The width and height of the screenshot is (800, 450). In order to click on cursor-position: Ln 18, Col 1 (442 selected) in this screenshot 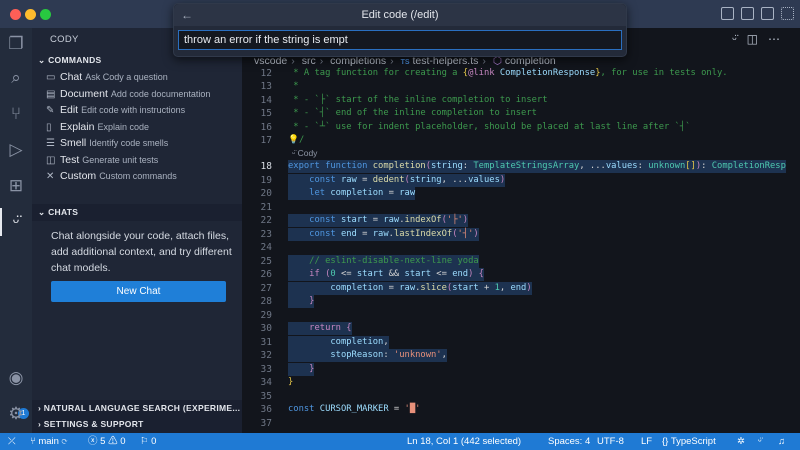, I will do `click(464, 441)`.